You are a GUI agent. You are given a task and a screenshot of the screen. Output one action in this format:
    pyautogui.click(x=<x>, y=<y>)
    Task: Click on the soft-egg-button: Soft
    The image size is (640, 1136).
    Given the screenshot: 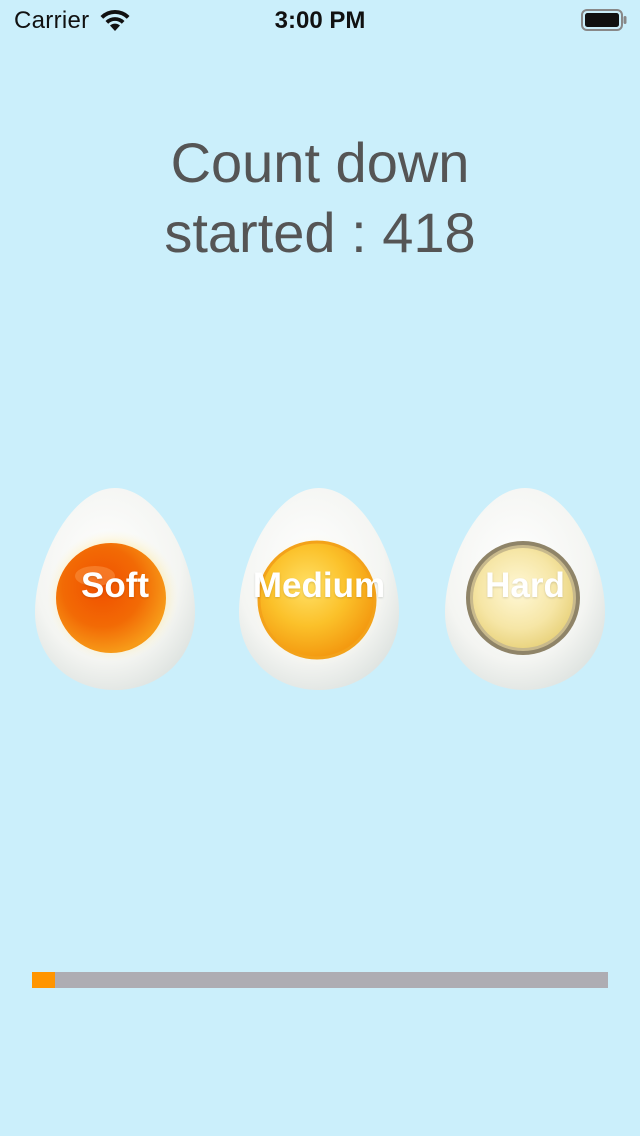 What is the action you would take?
    pyautogui.click(x=115, y=588)
    